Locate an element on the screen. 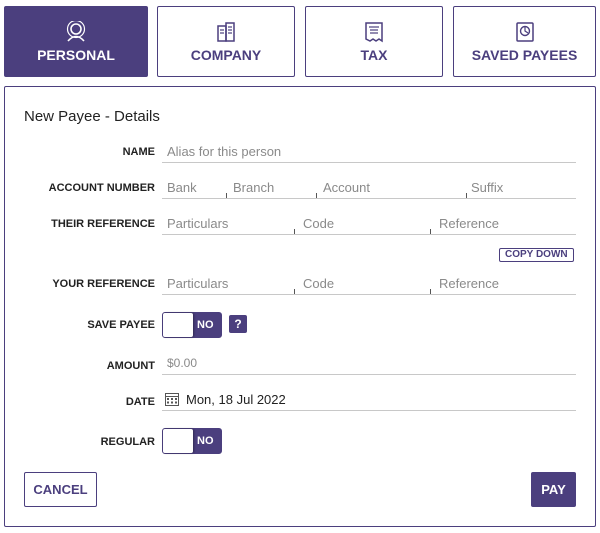 Image resolution: width=600 pixels, height=533 pixels. tab-tax-label: TAX is located at coordinates (374, 54).